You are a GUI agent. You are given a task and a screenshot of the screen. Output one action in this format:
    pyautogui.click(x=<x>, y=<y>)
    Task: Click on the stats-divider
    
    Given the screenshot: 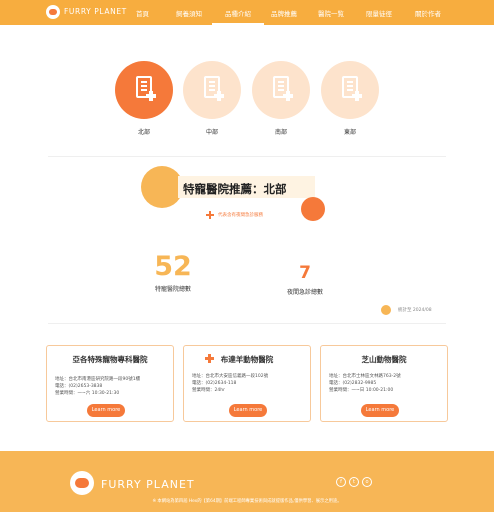 What is the action you would take?
    pyautogui.click(x=247, y=323)
    